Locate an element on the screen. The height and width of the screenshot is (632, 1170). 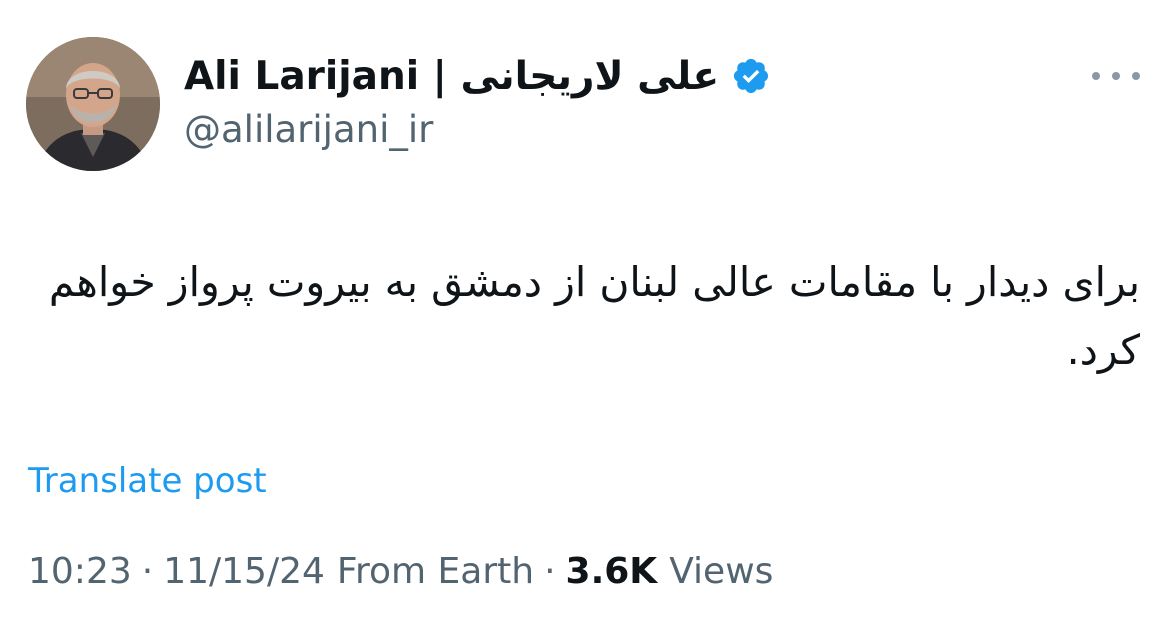
post-meta: 10:23 · 11/15/24 From Earth · 3.6K Views is located at coordinates (400, 571).